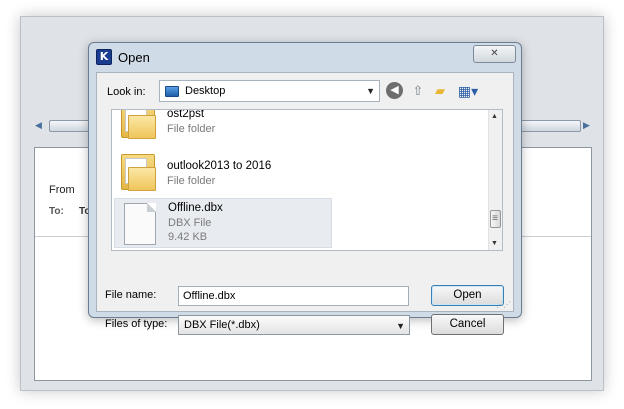  I want to click on file-list-scrollbar: ▲ ▼, so click(495, 180).